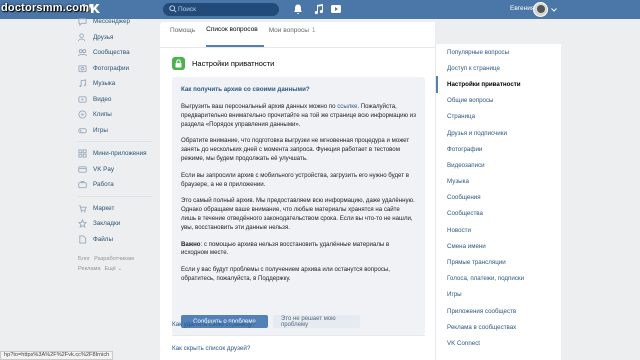  What do you see at coordinates (104, 84) in the screenshot?
I see `sidebar-item-label: Музыка` at bounding box center [104, 84].